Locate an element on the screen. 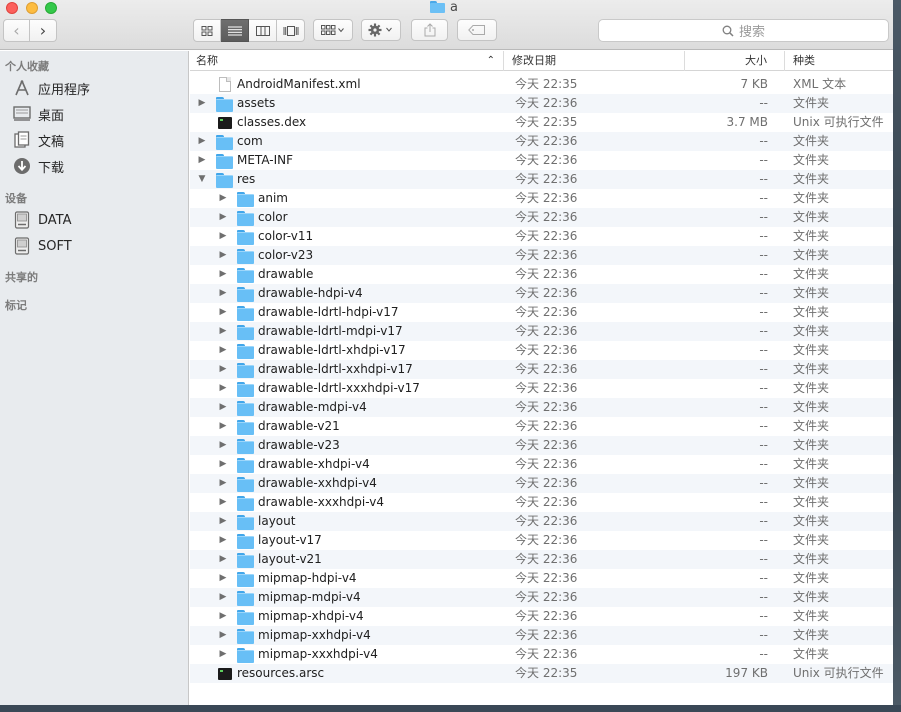 Image resolution: width=901 pixels, height=712 pixels. table-row: ▶ drawable 今天 22:36 -- 文件夹 is located at coordinates (541, 274).